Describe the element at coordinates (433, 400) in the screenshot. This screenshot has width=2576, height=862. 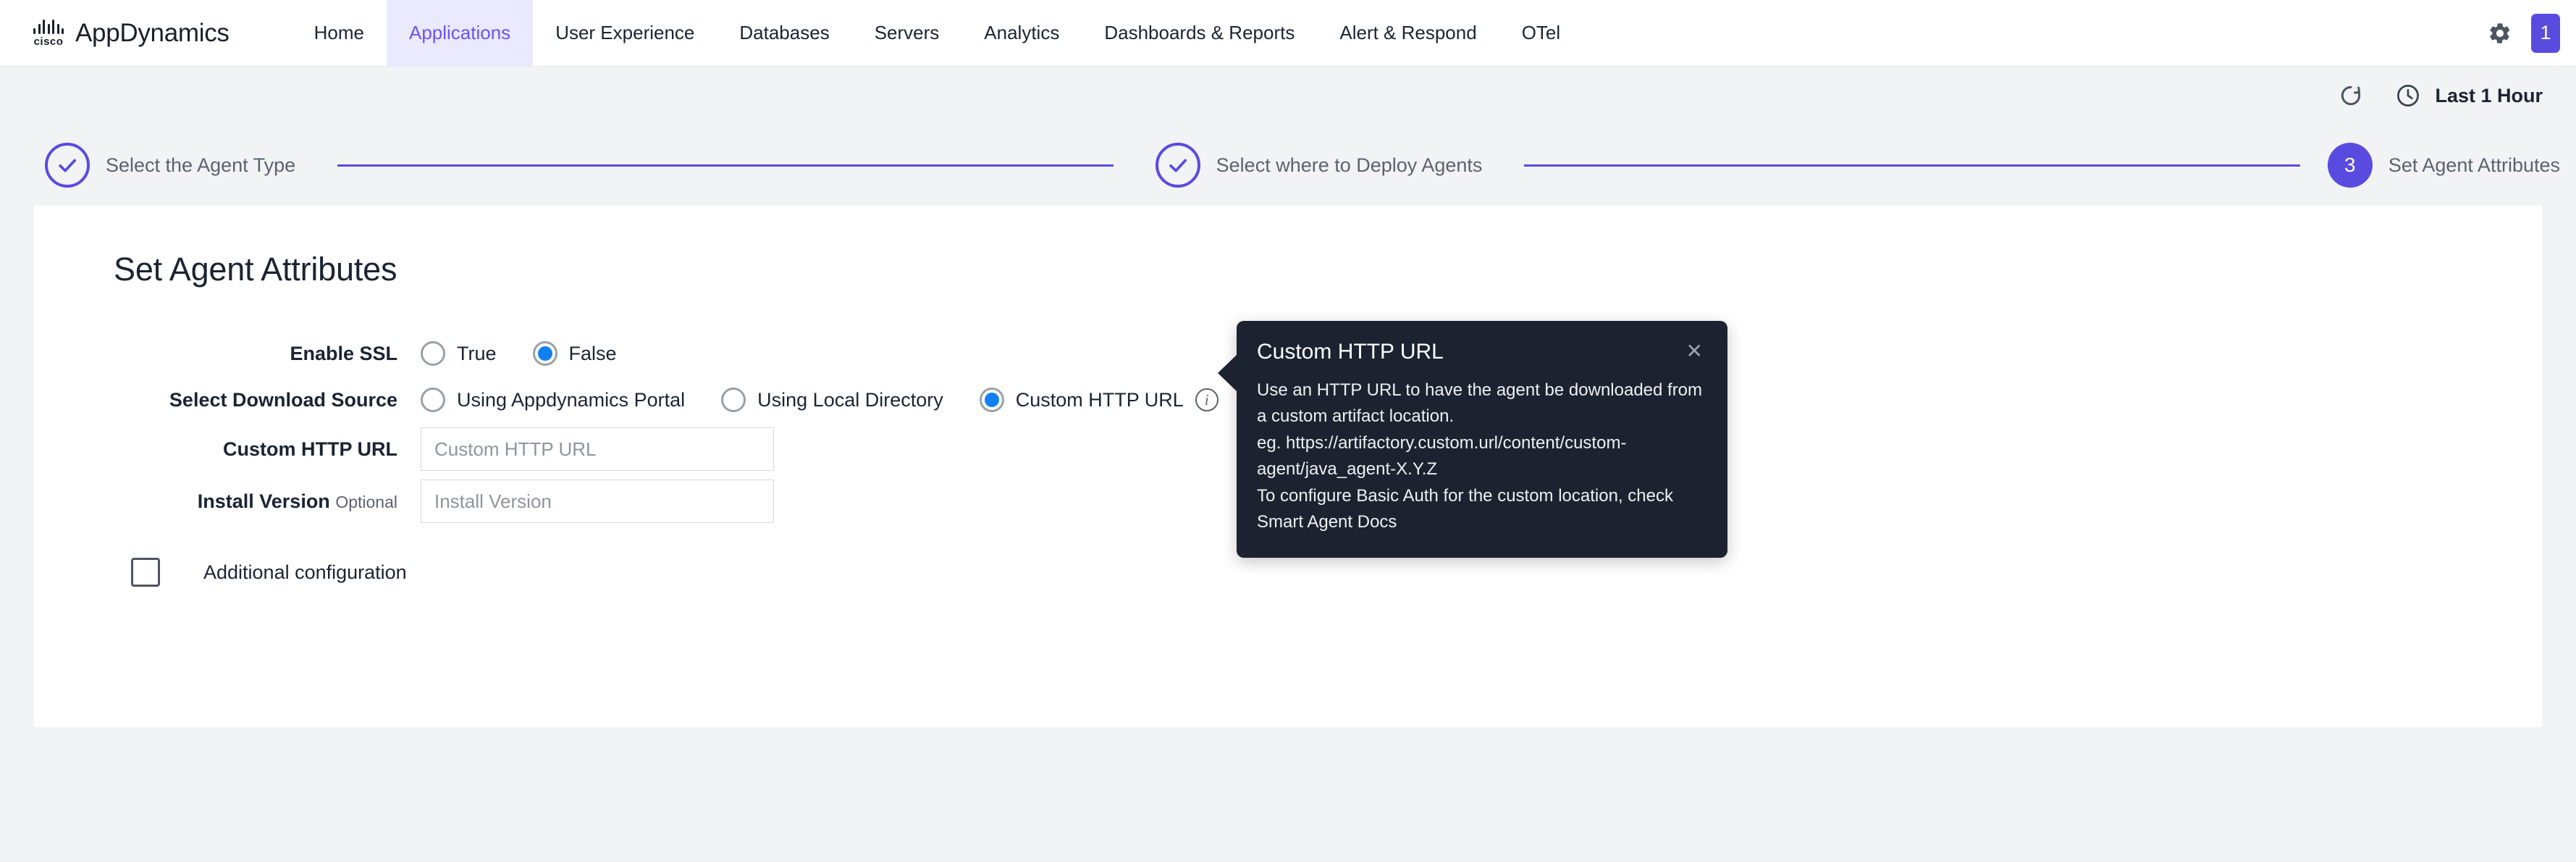
I see `radio-circle-appdynamics-portal` at that location.